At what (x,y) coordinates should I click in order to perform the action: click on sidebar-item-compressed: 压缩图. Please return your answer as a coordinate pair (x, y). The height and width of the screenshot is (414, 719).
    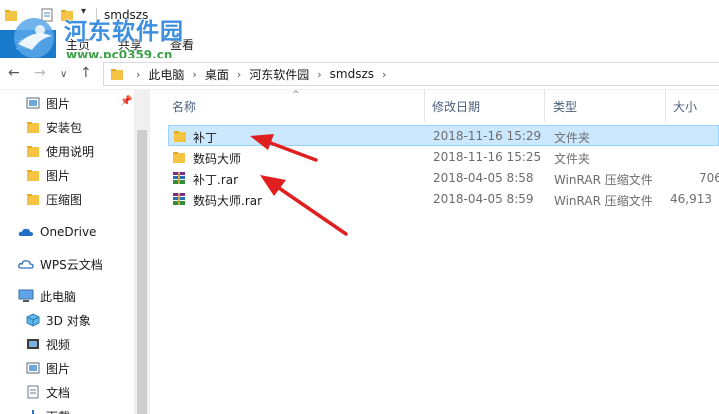
    Looking at the image, I should click on (54, 199).